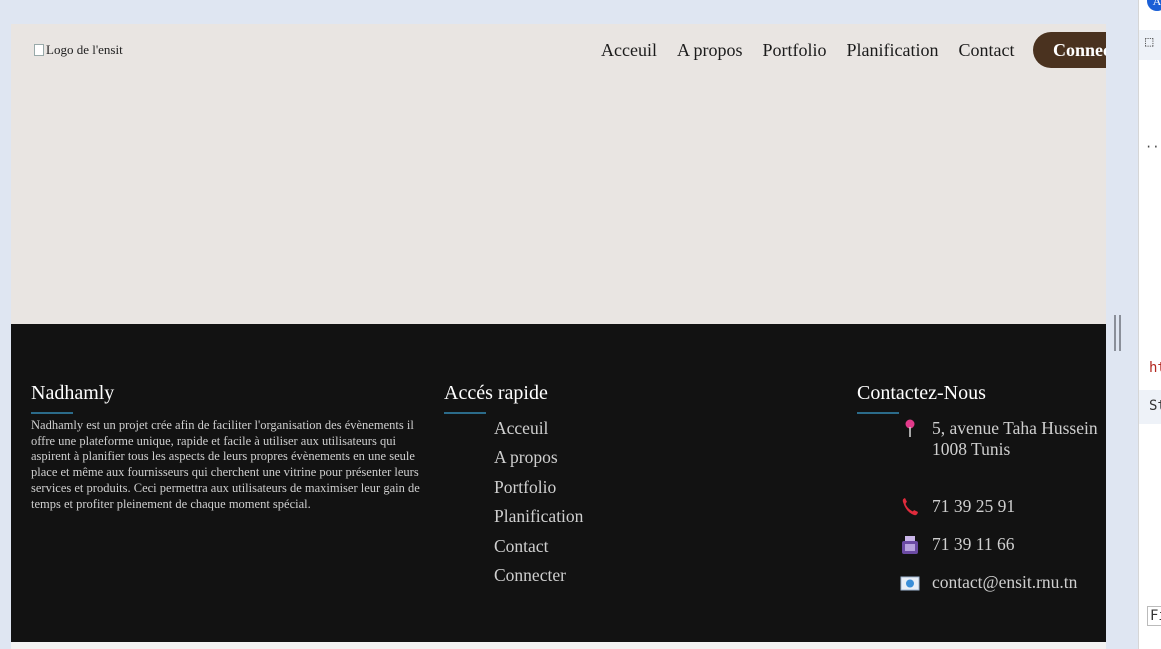 This screenshot has height=649, width=1161. I want to click on devtools-toolbar: ⬚, so click(1150, 45).